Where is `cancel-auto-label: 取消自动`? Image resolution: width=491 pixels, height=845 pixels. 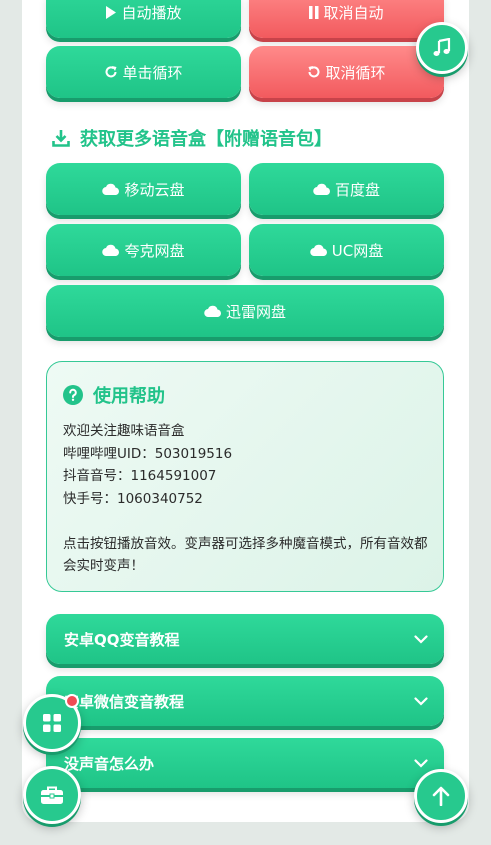 cancel-auto-label: 取消自动 is located at coordinates (353, 12).